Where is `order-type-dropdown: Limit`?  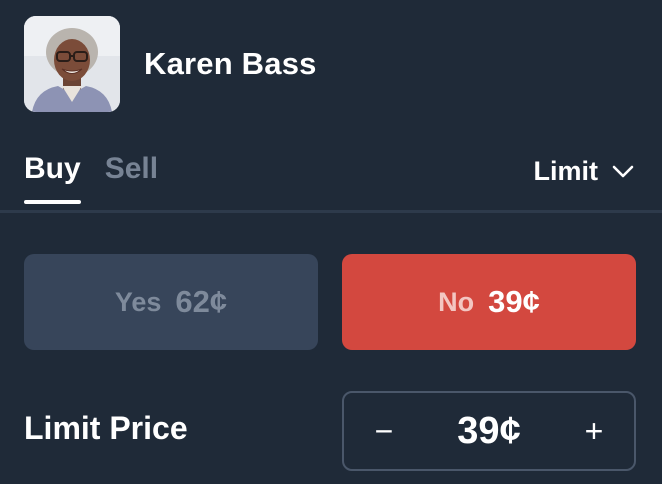
order-type-dropdown: Limit is located at coordinates (584, 171).